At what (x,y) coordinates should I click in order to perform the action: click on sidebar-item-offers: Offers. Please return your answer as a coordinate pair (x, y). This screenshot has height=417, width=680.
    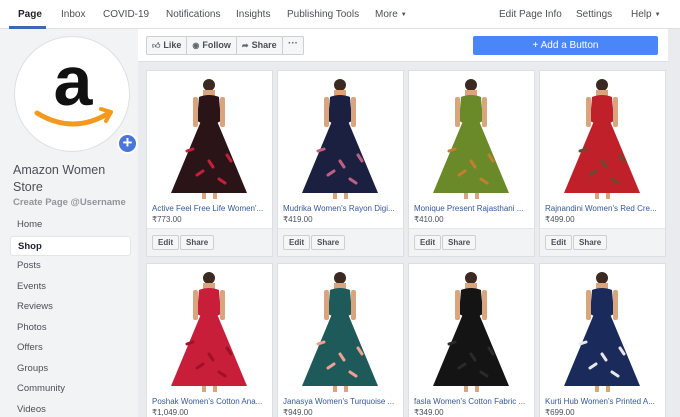
    Looking at the image, I should click on (70, 348).